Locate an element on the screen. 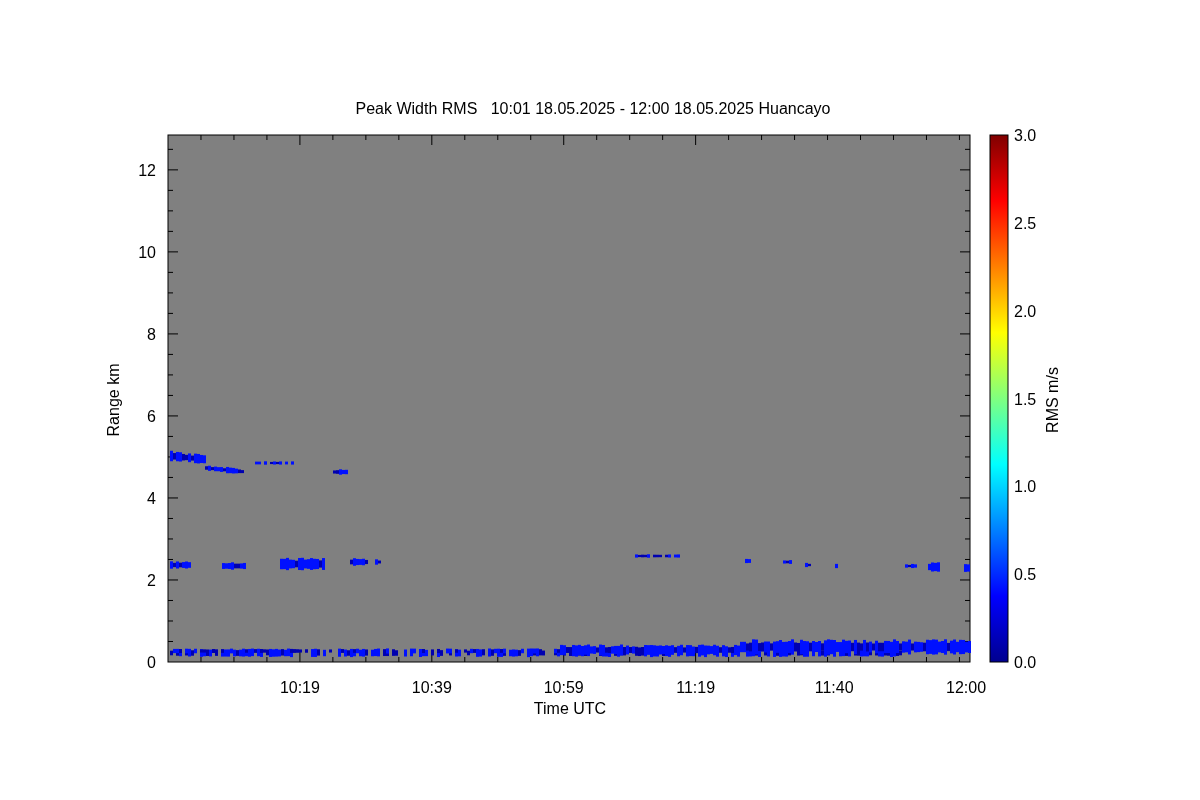  chart-title: Peak Width RMS 10:01 18.05.2025 - 12:00 18.05.2025 Huancayo is located at coordinates (593, 108).